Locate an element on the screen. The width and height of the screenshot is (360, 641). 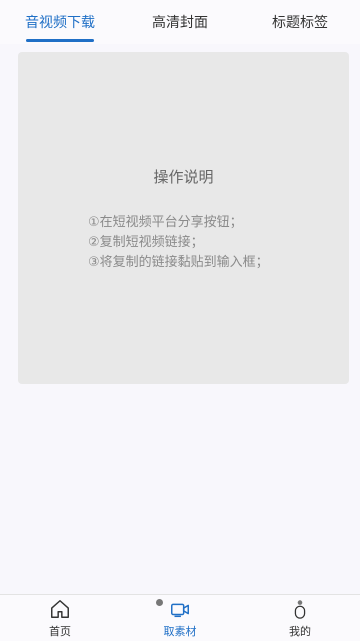
tab-label: 标题标签 is located at coordinates (300, 23).